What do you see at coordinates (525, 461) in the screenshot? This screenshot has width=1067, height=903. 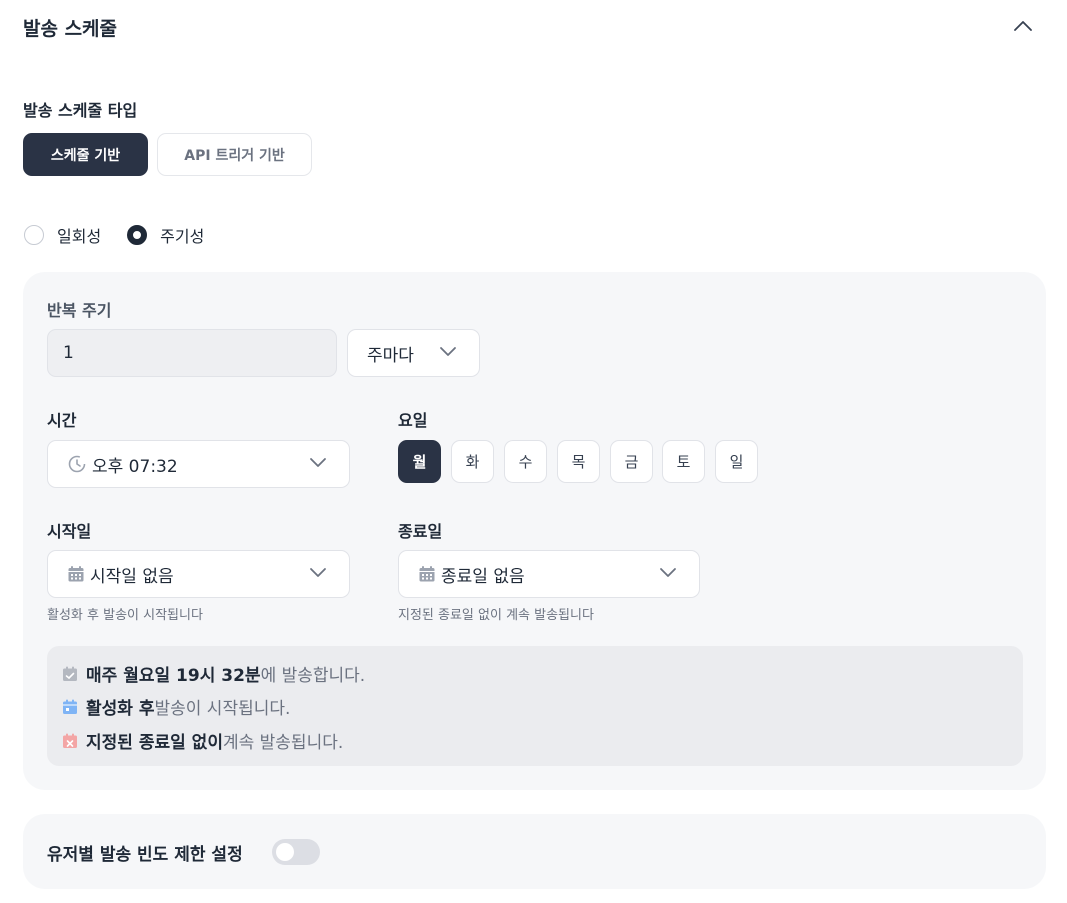 I see `day-wed-button: 수` at bounding box center [525, 461].